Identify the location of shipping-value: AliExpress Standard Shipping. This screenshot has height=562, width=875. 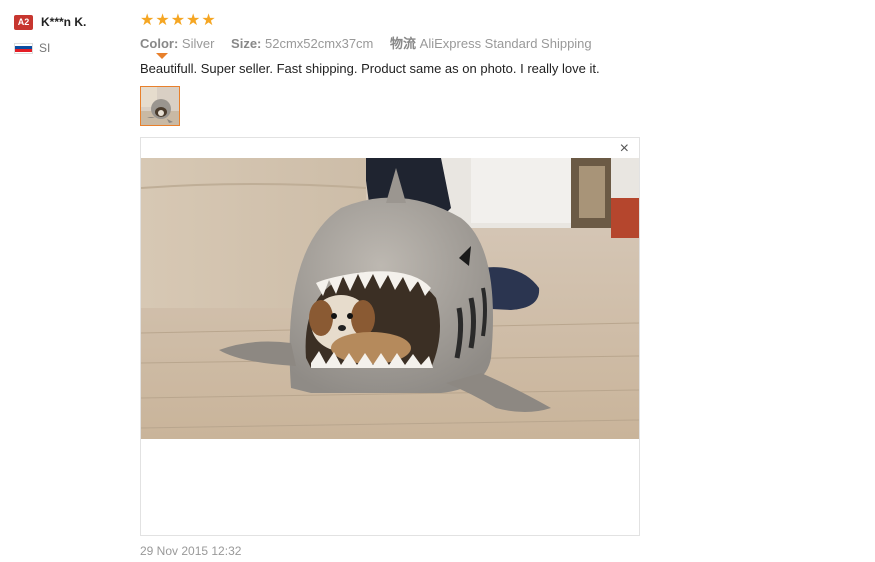
(505, 43).